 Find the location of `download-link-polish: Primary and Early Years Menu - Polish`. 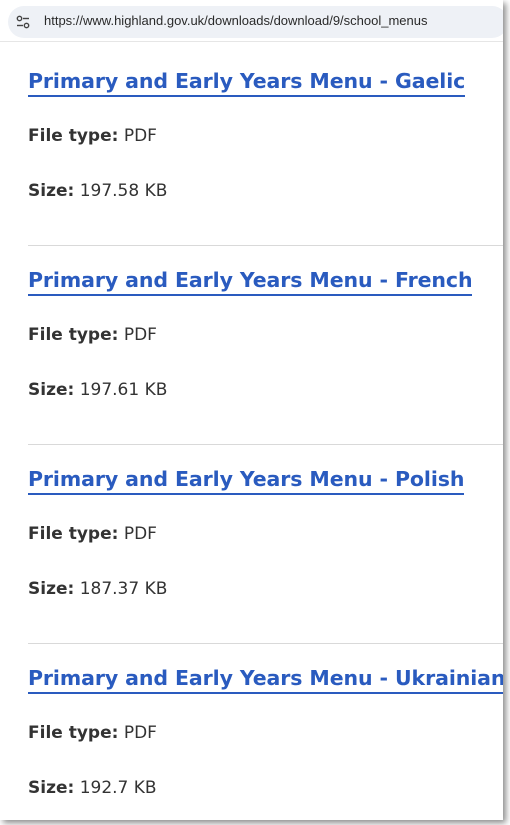

download-link-polish: Primary and Early Years Menu - Polish is located at coordinates (246, 480).